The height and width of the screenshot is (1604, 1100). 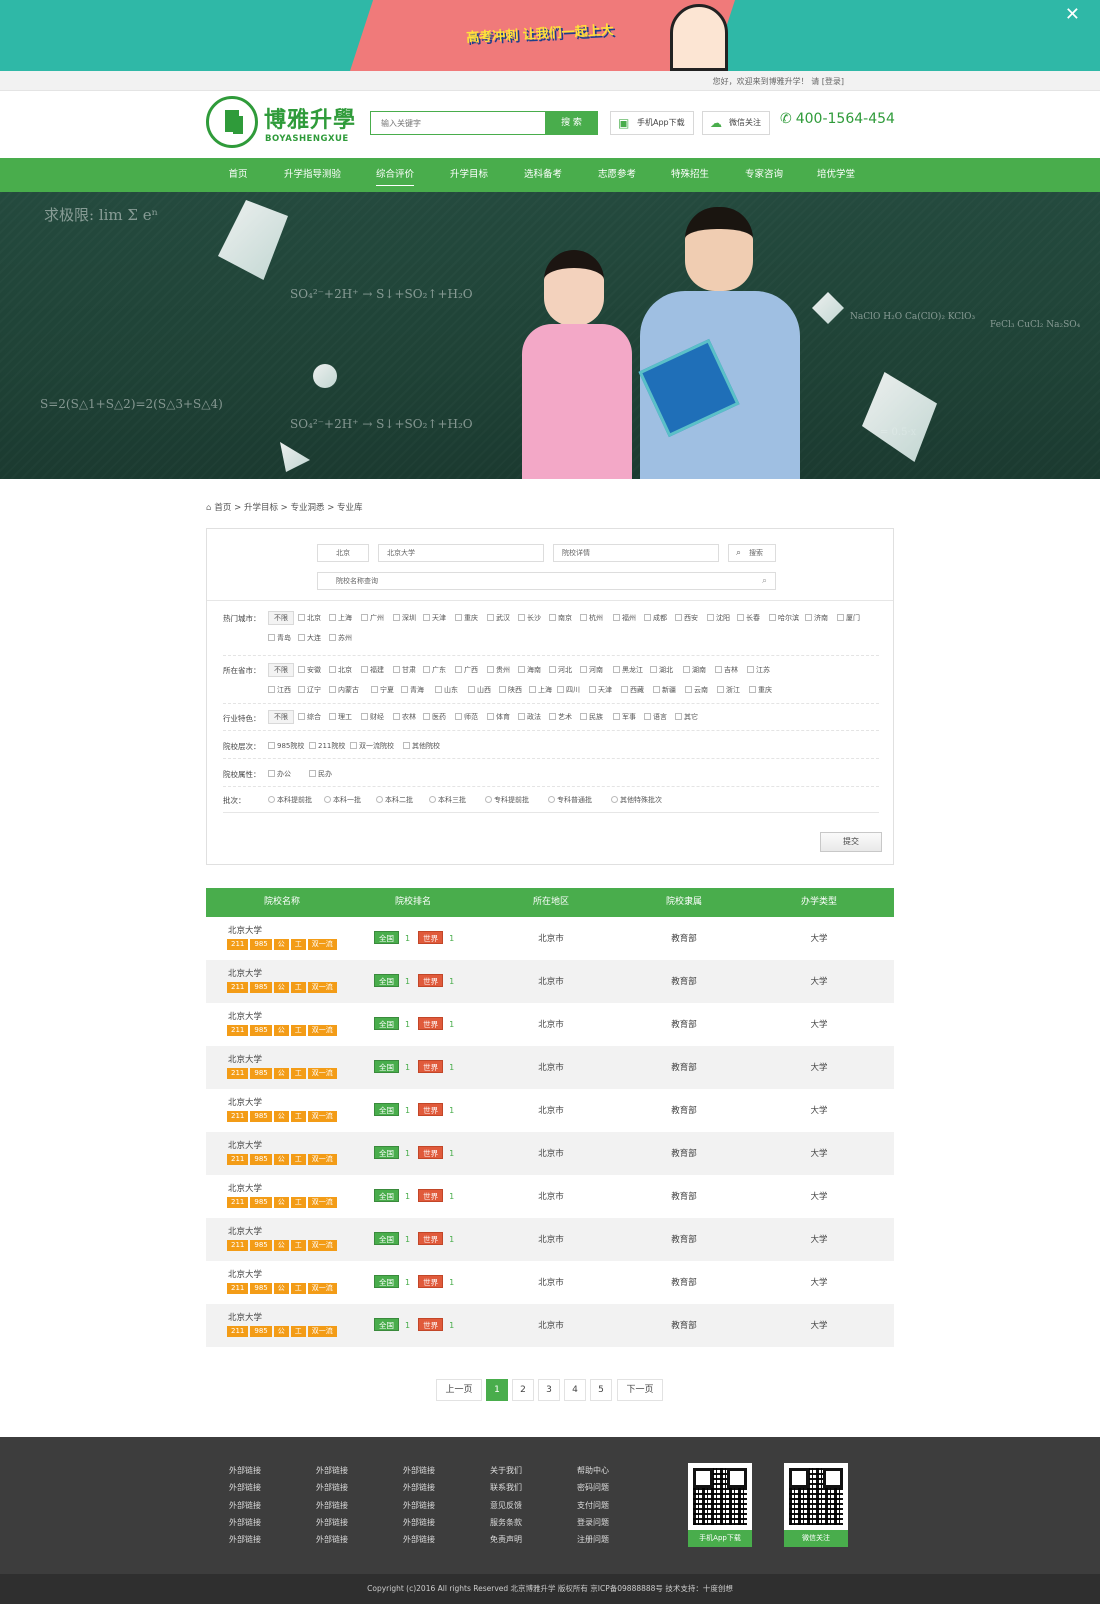 I want to click on level-option: 其他院校, so click(x=421, y=746).